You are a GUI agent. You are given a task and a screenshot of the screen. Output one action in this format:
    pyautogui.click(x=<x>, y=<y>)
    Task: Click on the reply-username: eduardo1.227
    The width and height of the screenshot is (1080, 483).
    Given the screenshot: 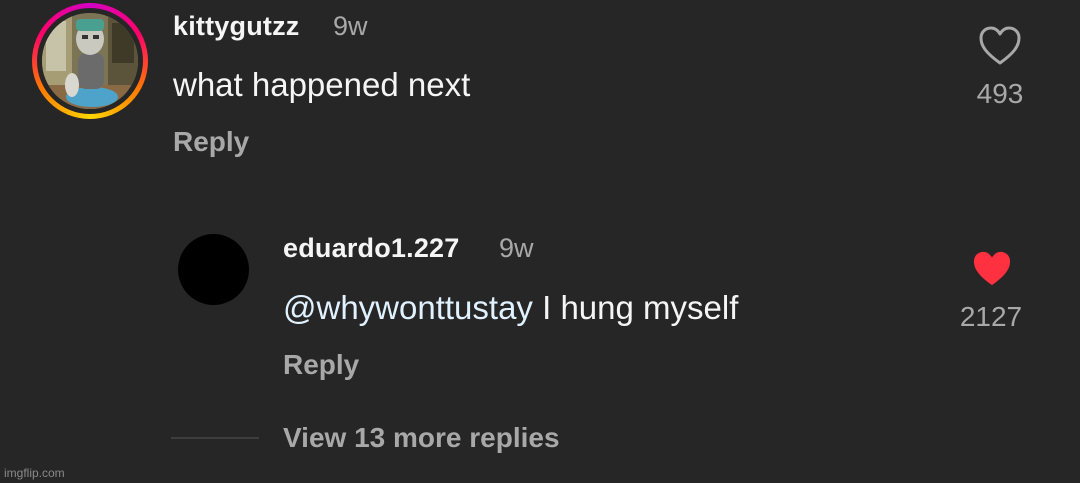 What is the action you would take?
    pyautogui.click(x=371, y=248)
    